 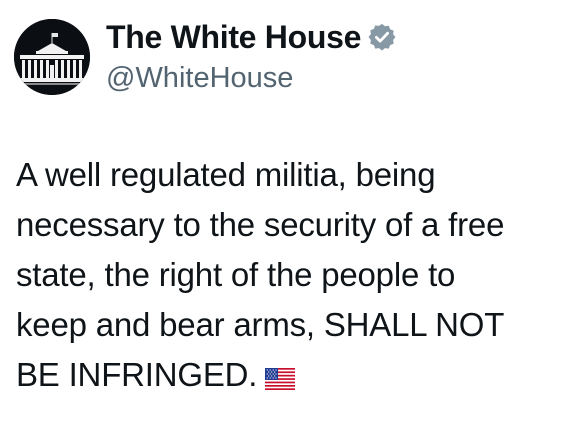 I want to click on tweet-last-line: BE INFRINGED., so click(x=290, y=375).